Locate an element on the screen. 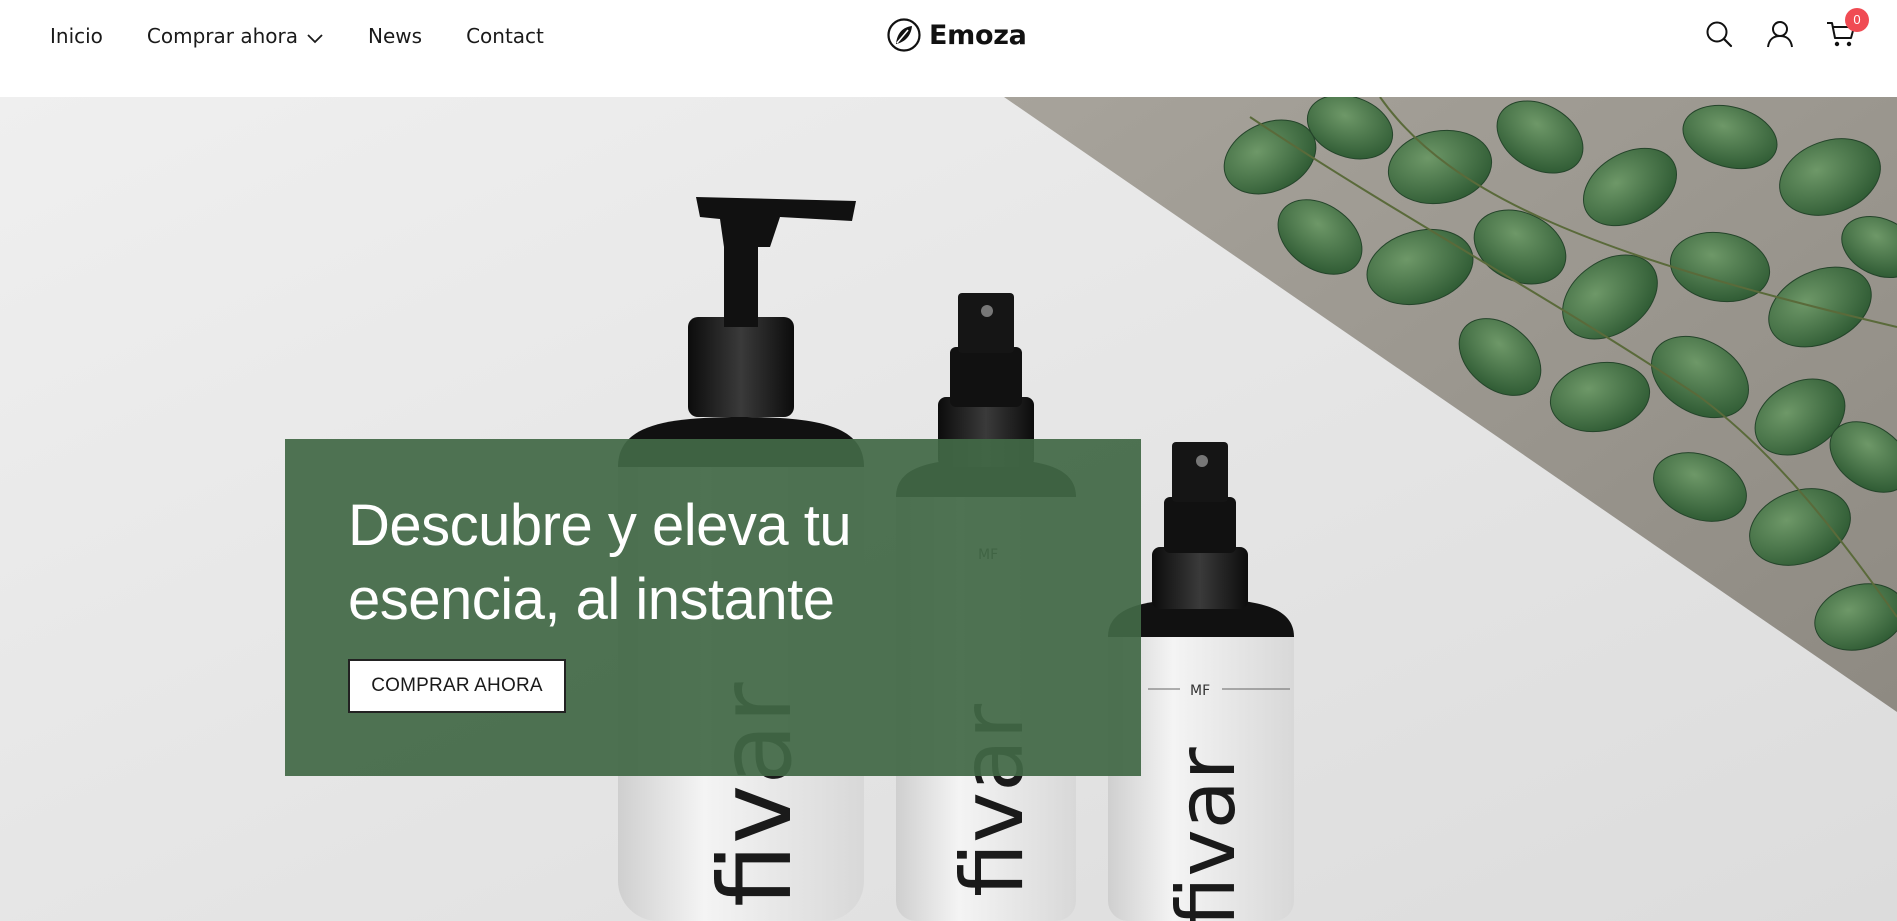 Image resolution: width=1897 pixels, height=921 pixels. brand-logo: Emoza is located at coordinates (957, 35).